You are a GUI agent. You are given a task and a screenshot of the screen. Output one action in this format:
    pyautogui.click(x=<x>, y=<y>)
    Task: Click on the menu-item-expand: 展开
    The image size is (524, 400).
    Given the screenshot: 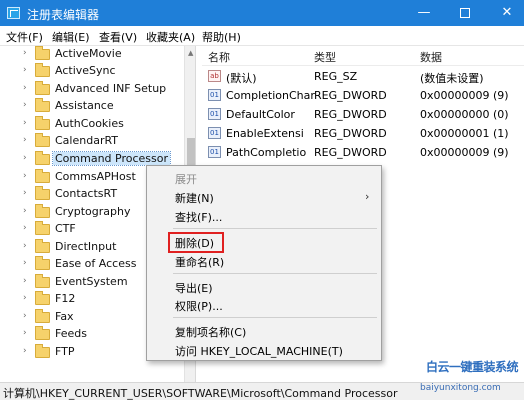 What is the action you would take?
    pyautogui.click(x=264, y=178)
    